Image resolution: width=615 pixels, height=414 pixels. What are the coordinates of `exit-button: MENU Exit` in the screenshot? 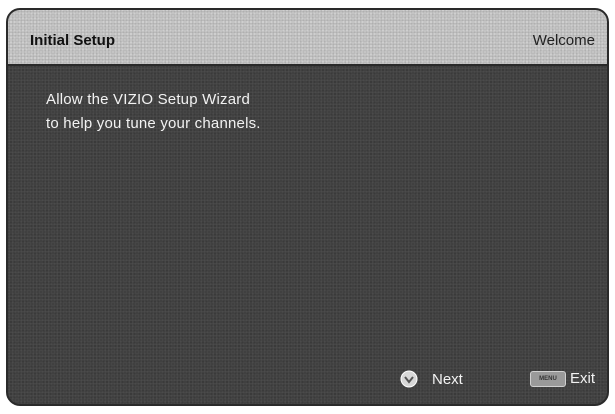 It's located at (562, 378).